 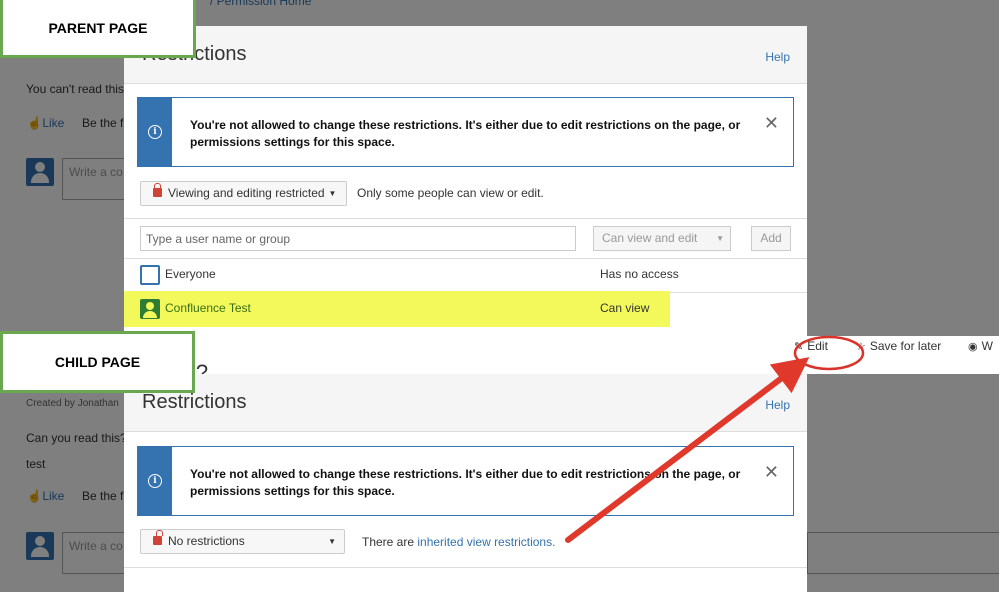 What do you see at coordinates (905, 346) in the screenshot?
I see `save-for-later-label: Save for later` at bounding box center [905, 346].